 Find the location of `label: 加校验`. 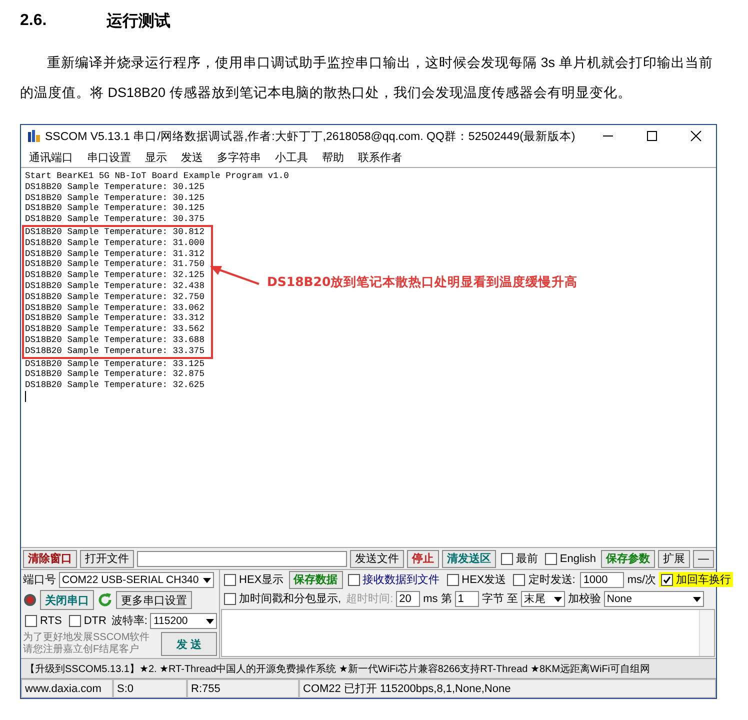

label: 加校验 is located at coordinates (584, 599).